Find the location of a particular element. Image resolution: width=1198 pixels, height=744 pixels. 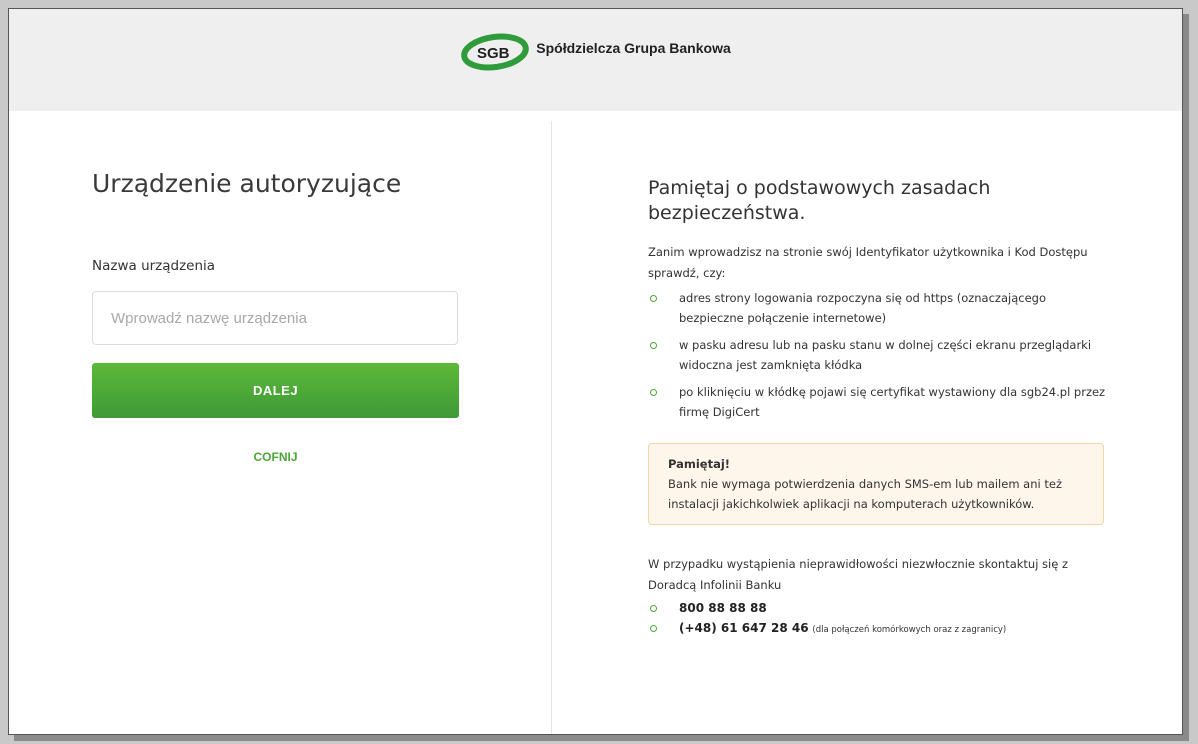

page-title: Urządzenie autoryzujące is located at coordinates (247, 183).